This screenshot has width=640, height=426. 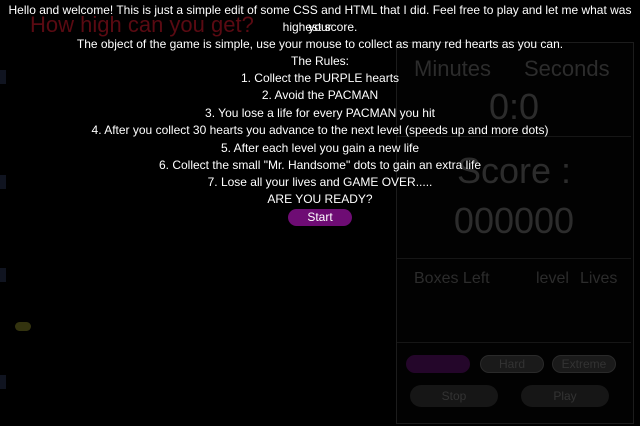 What do you see at coordinates (320, 95) in the screenshot?
I see `rule-item: 2. Avoid the PACMAN` at bounding box center [320, 95].